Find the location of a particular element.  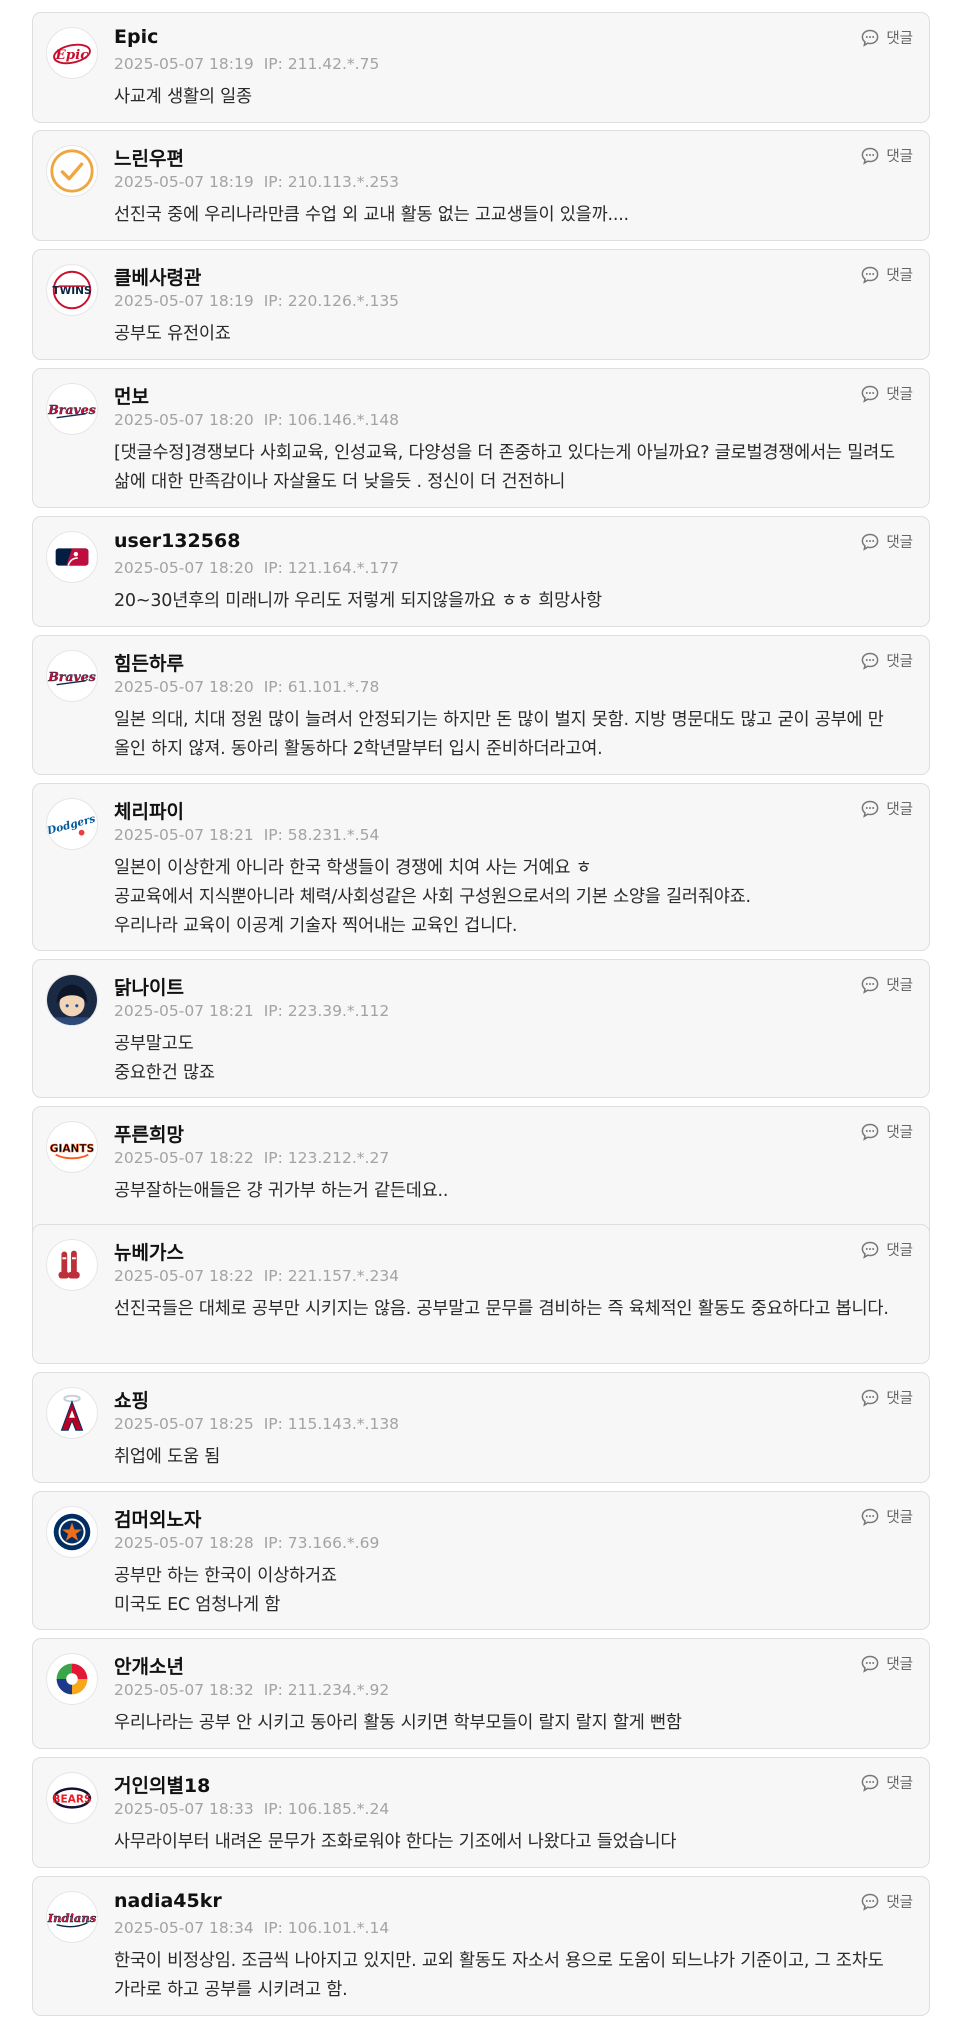

avatar: Epic is located at coordinates (72, 53).